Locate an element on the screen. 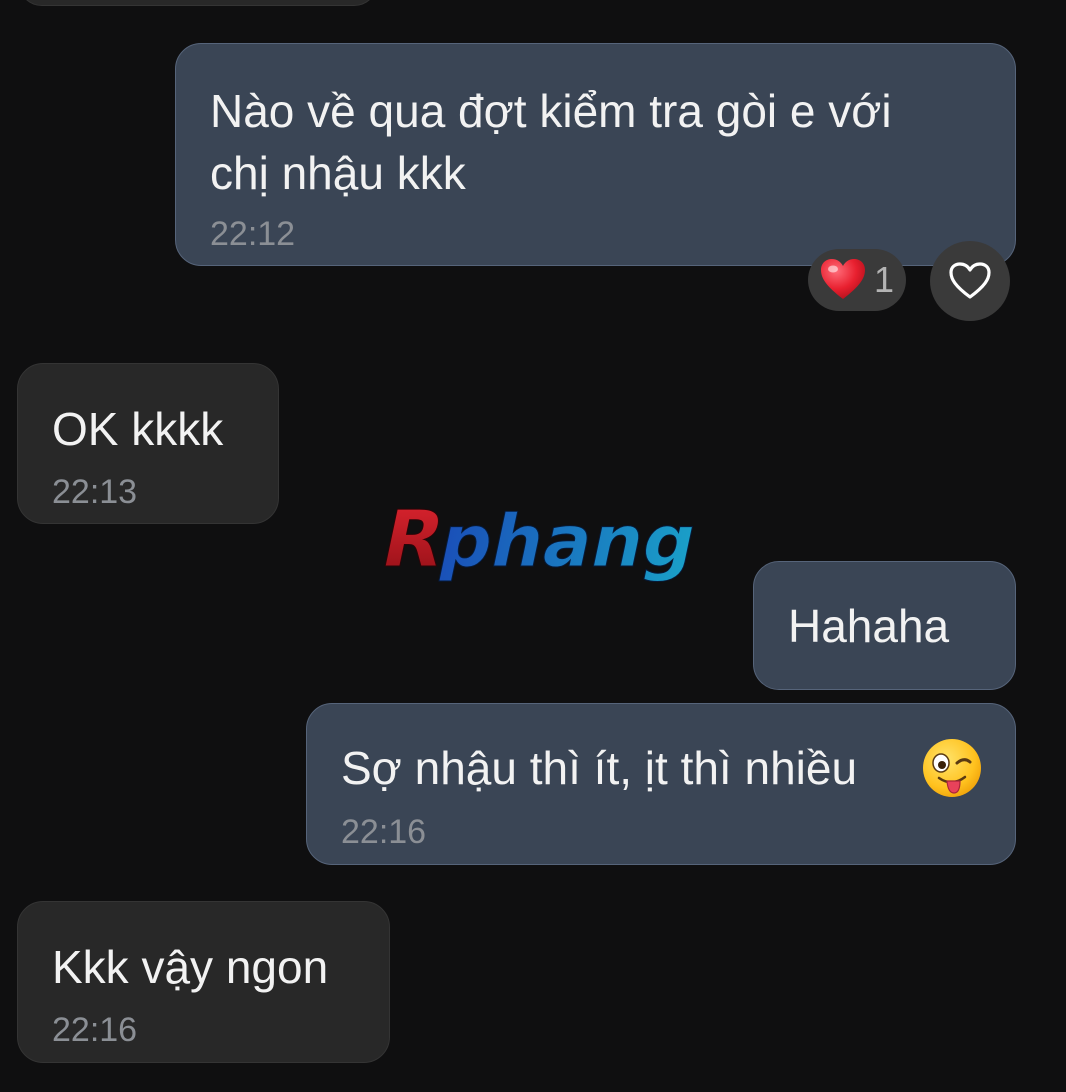 This screenshot has width=1066, height=1092. message-text-line: chị nhậu kkk is located at coordinates (338, 173).